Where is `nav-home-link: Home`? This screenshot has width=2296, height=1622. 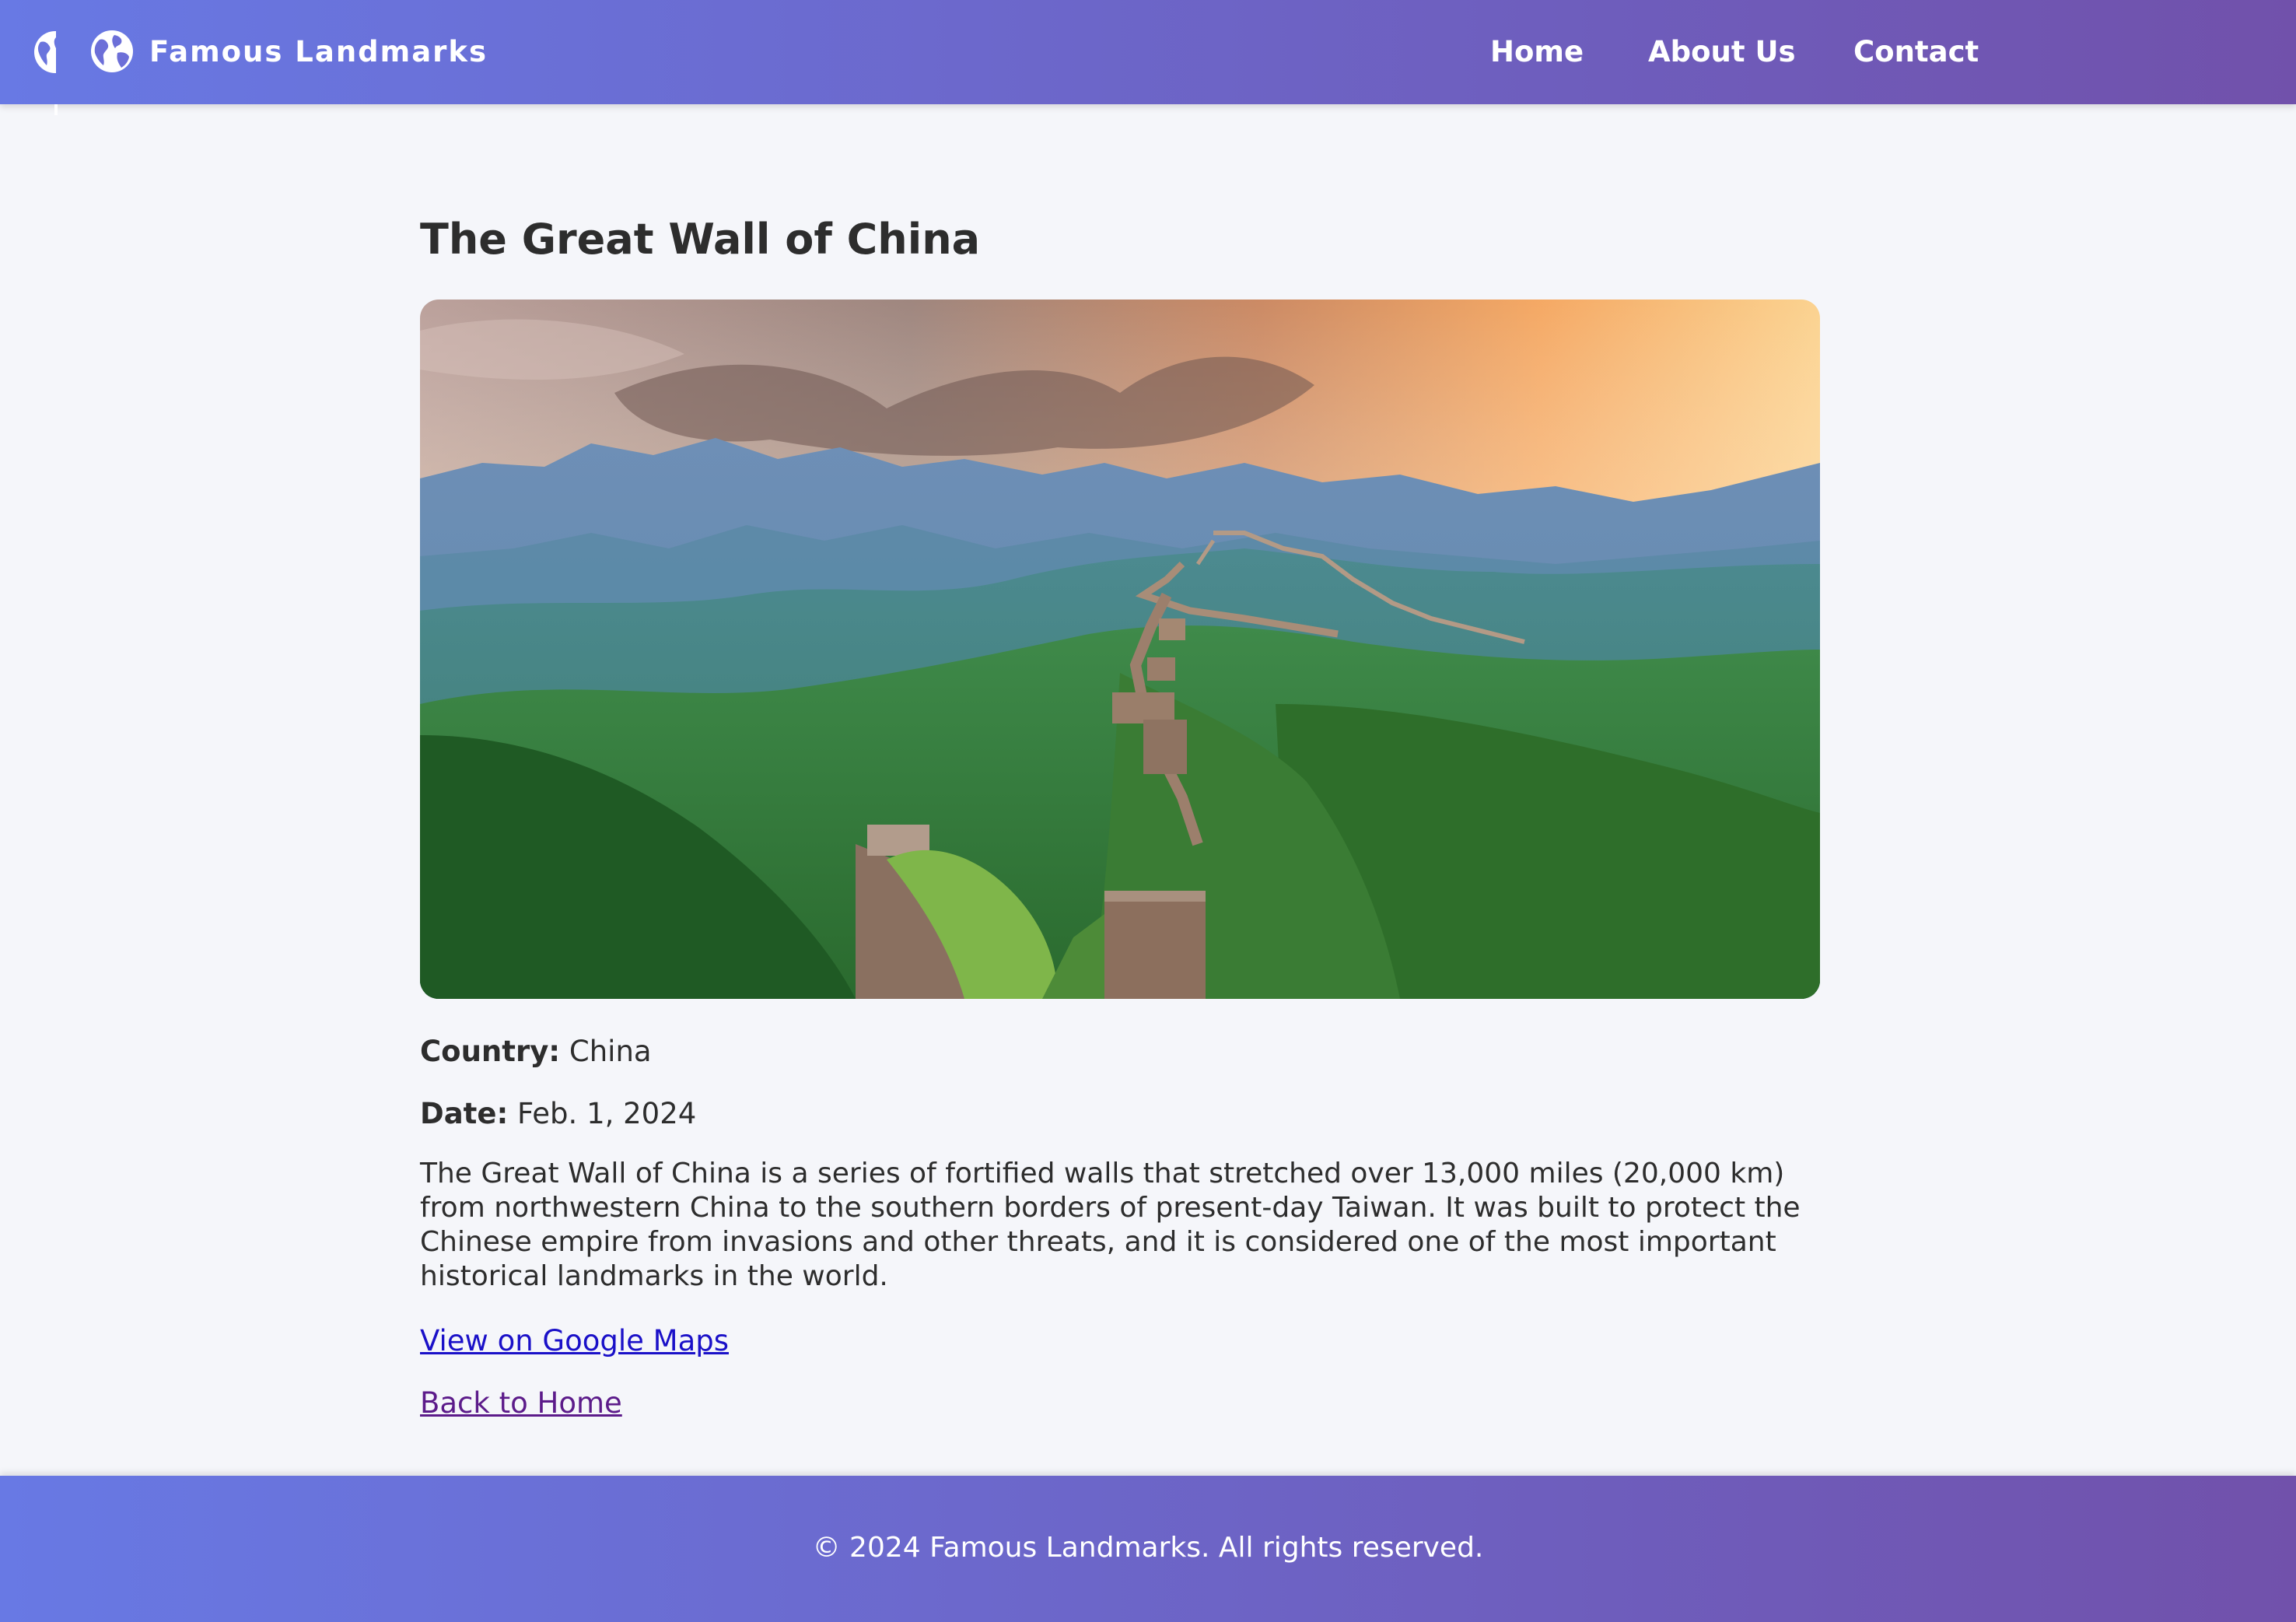 nav-home-link: Home is located at coordinates (1537, 52).